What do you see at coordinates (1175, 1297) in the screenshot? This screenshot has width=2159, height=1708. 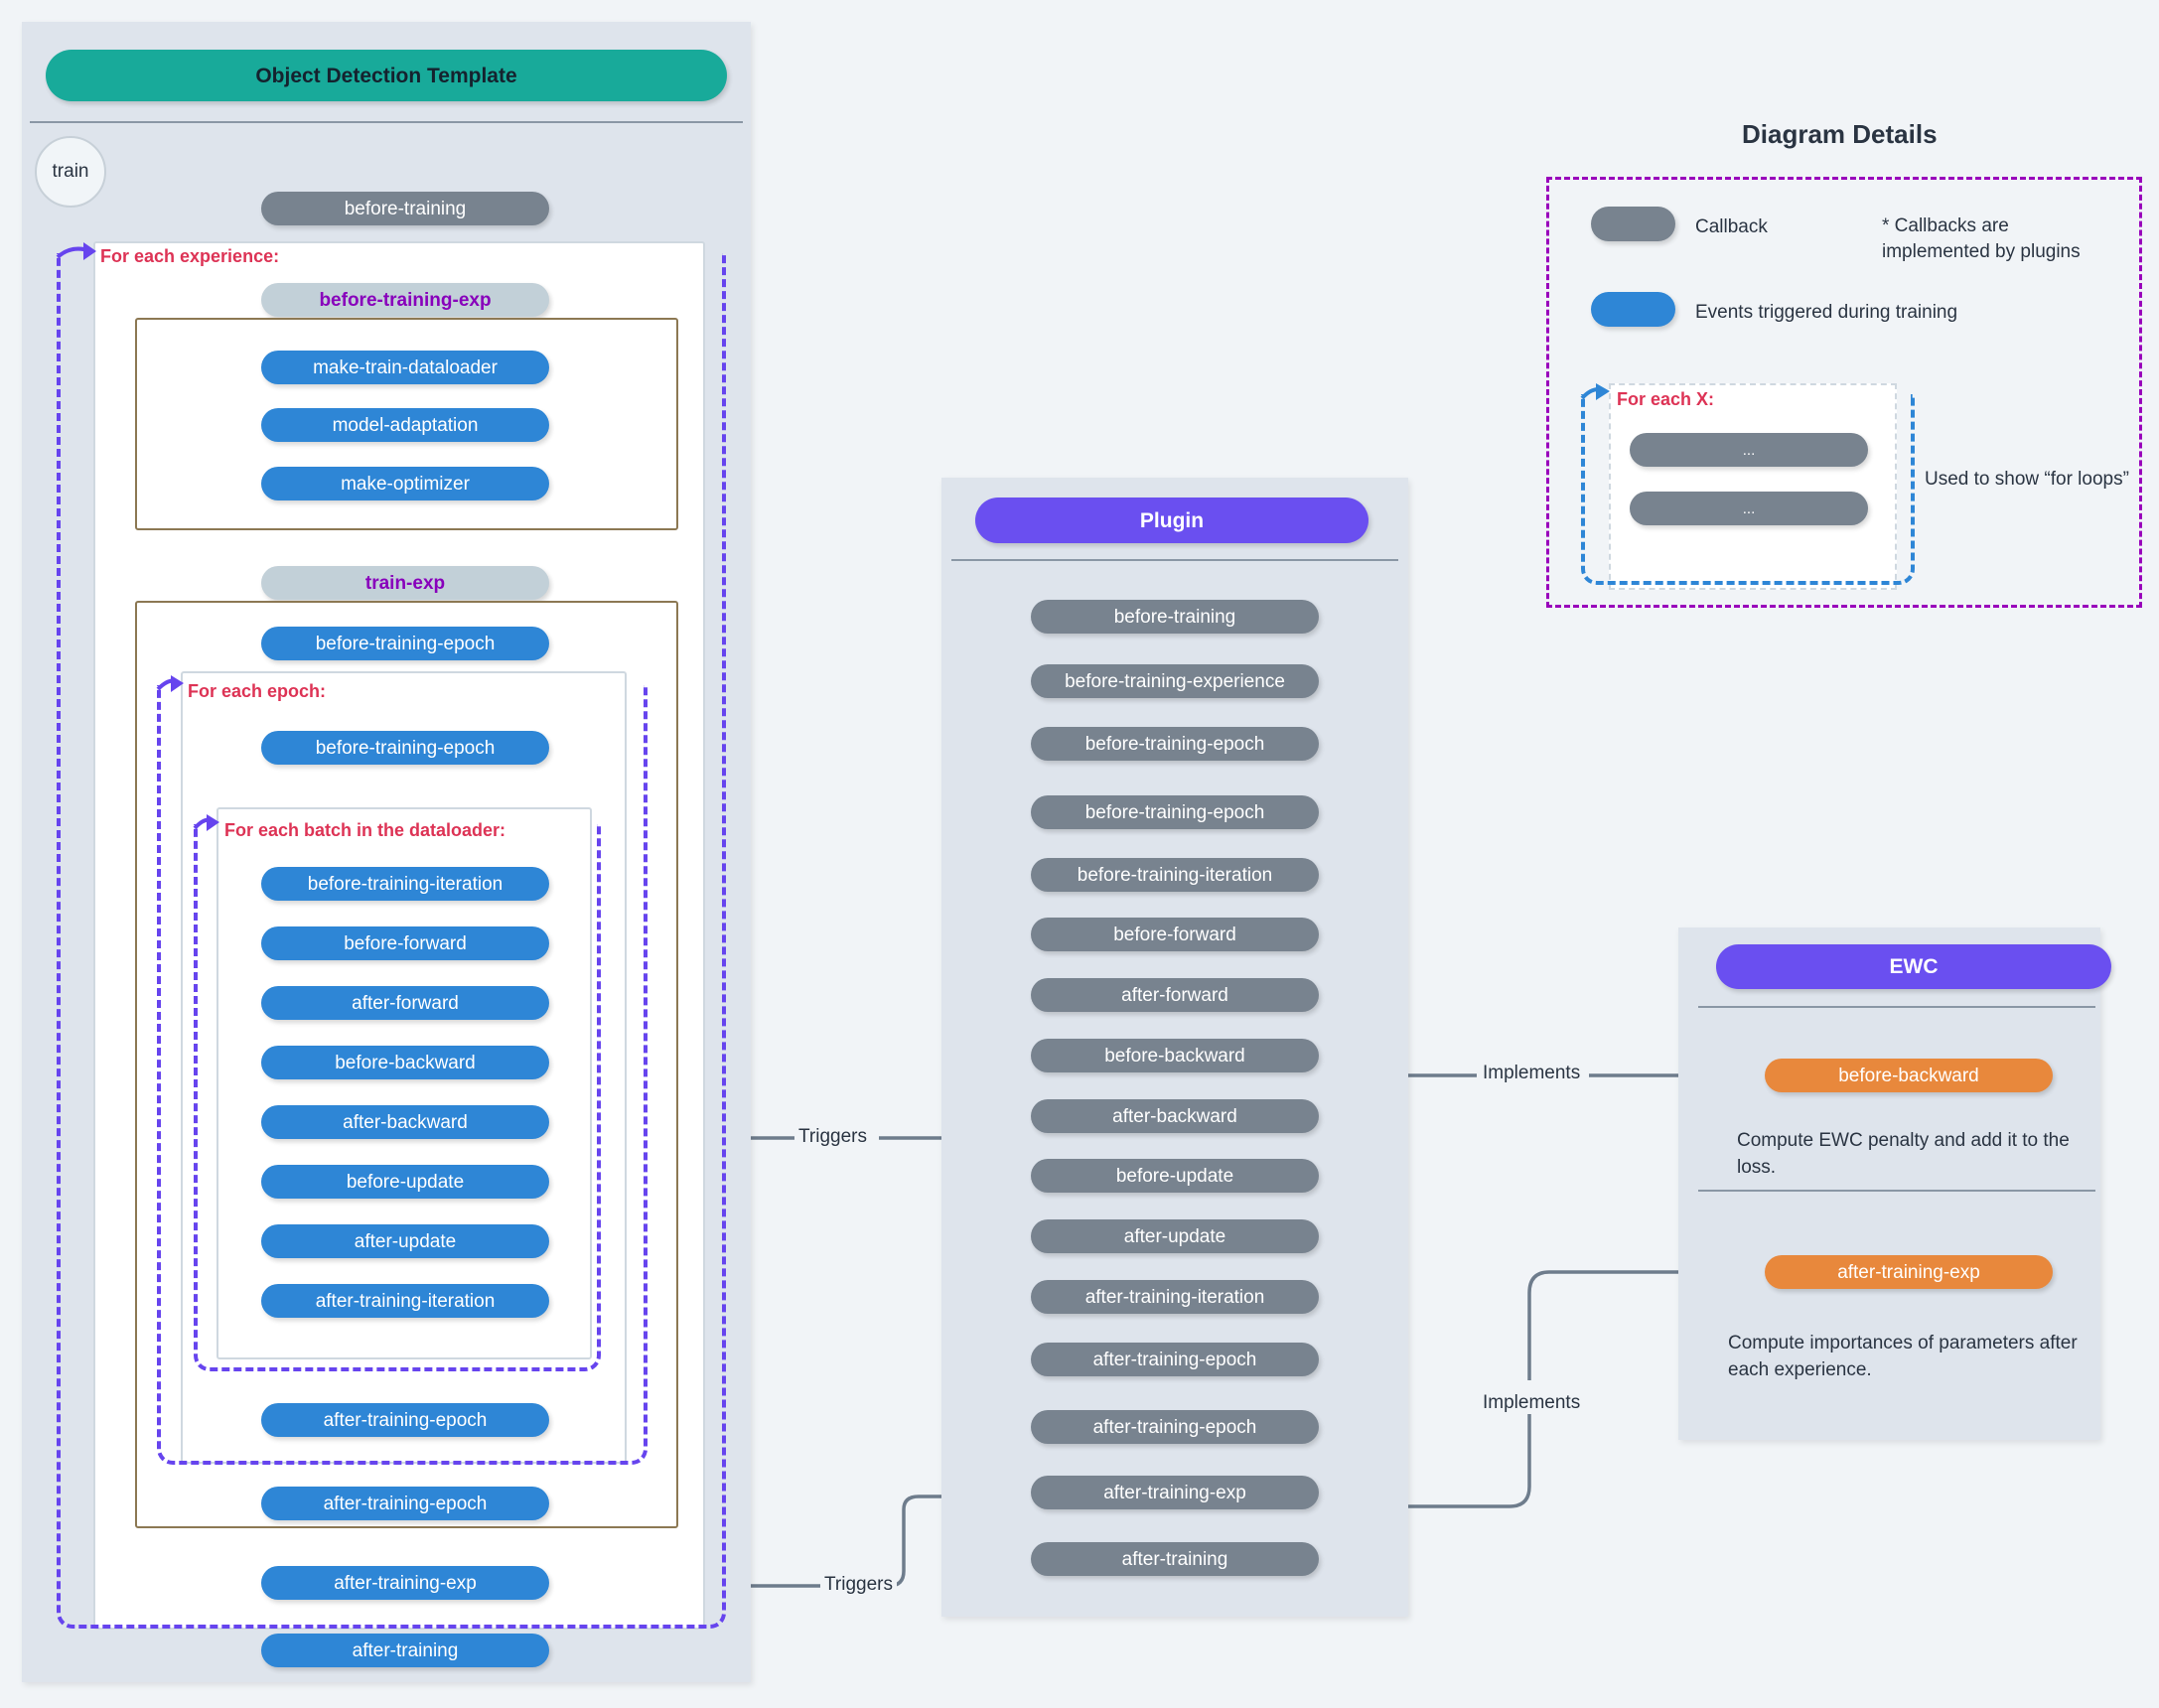 I see `plugin-callback-11: after-training-iteration` at bounding box center [1175, 1297].